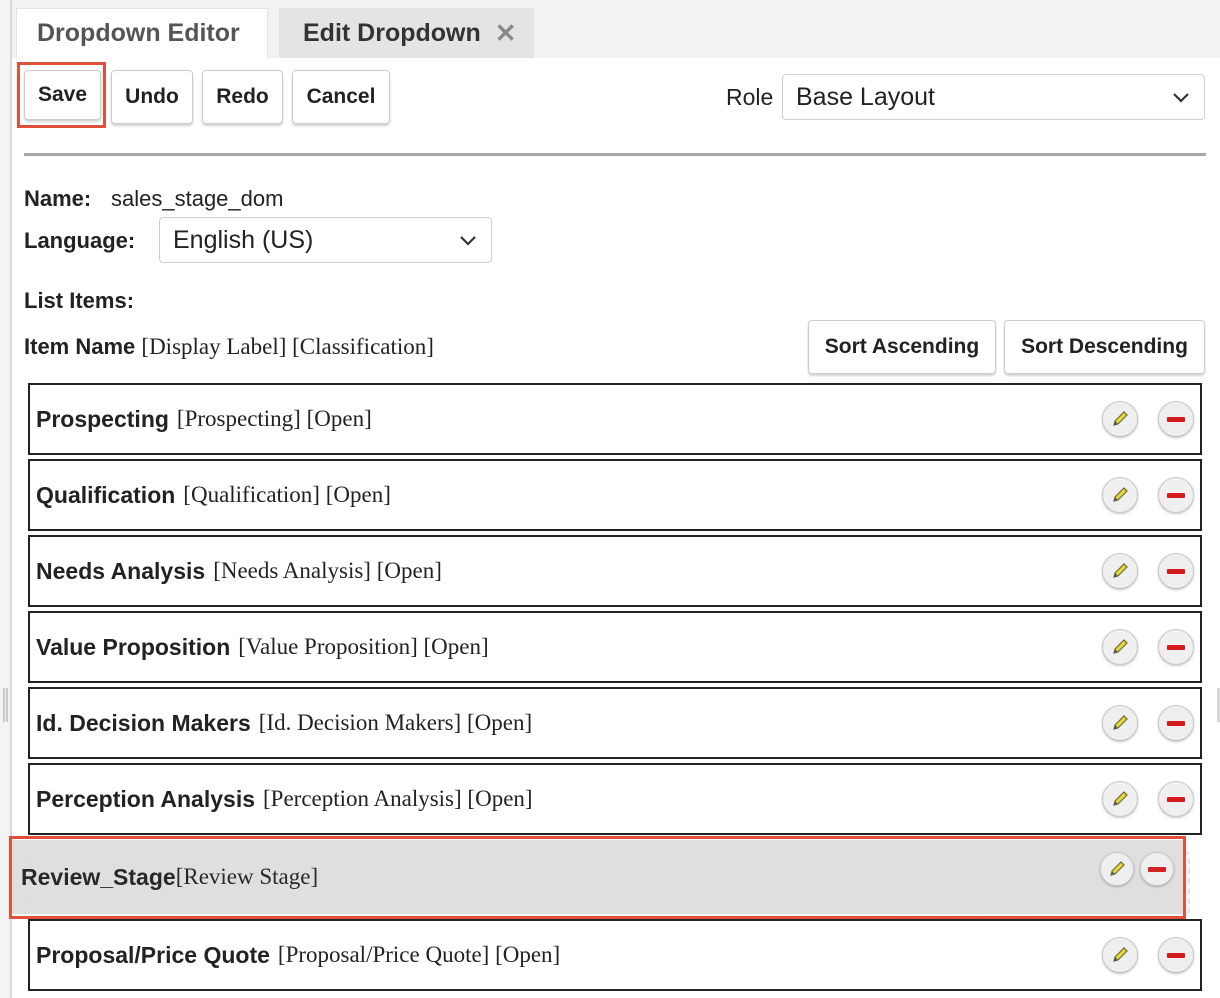 The image size is (1220, 998). Describe the element at coordinates (597, 877) in the screenshot. I see `dragging-list-item: Review_Stage [Review Stage]` at that location.